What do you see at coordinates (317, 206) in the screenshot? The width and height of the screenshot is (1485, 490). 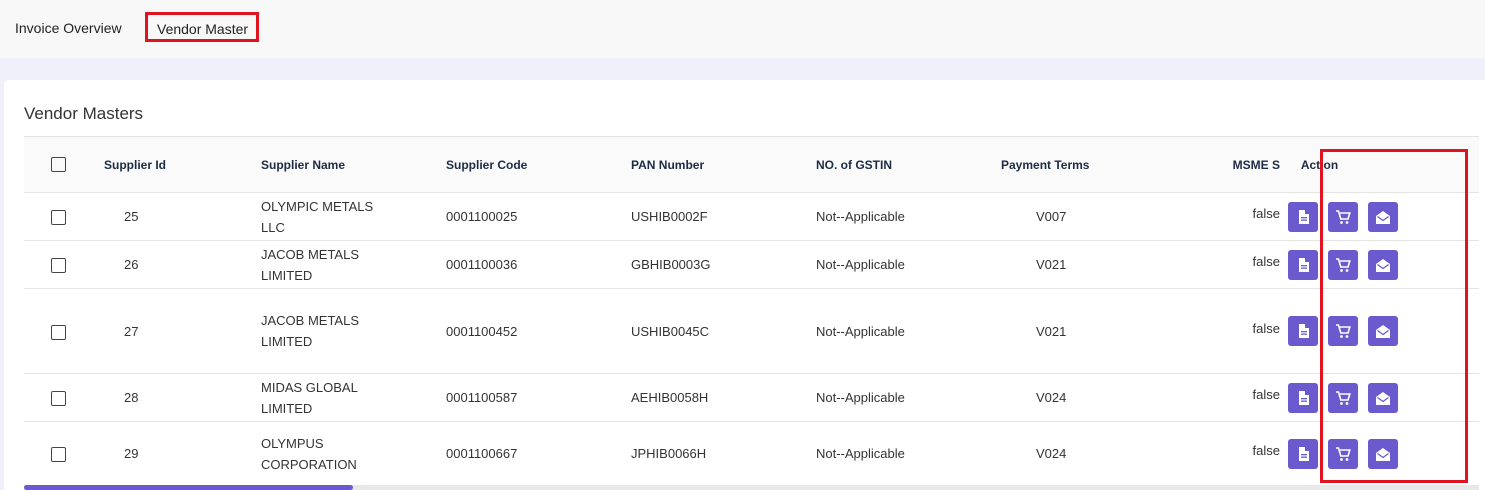 I see `supplier-name-line1: OLYMPIC METALS` at bounding box center [317, 206].